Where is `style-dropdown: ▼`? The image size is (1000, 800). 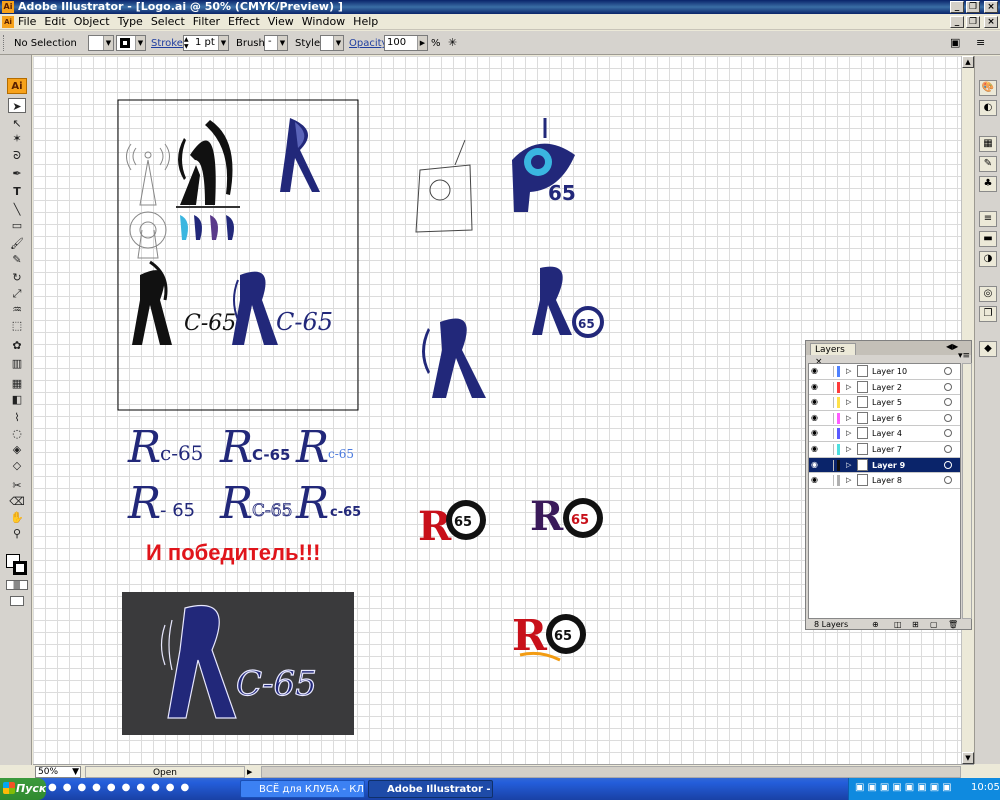
style-dropdown: ▼ is located at coordinates (332, 43).